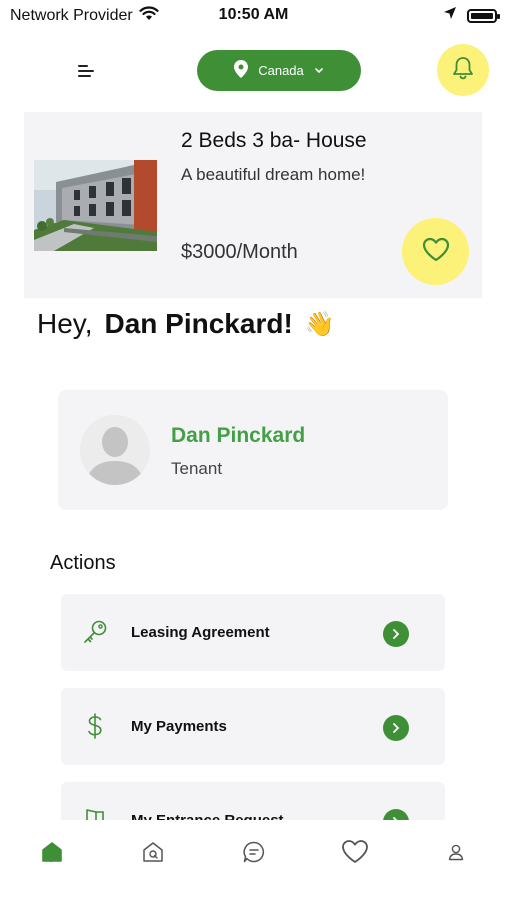 This screenshot has width=507, height=900. What do you see at coordinates (95, 205) in the screenshot?
I see `property-image` at bounding box center [95, 205].